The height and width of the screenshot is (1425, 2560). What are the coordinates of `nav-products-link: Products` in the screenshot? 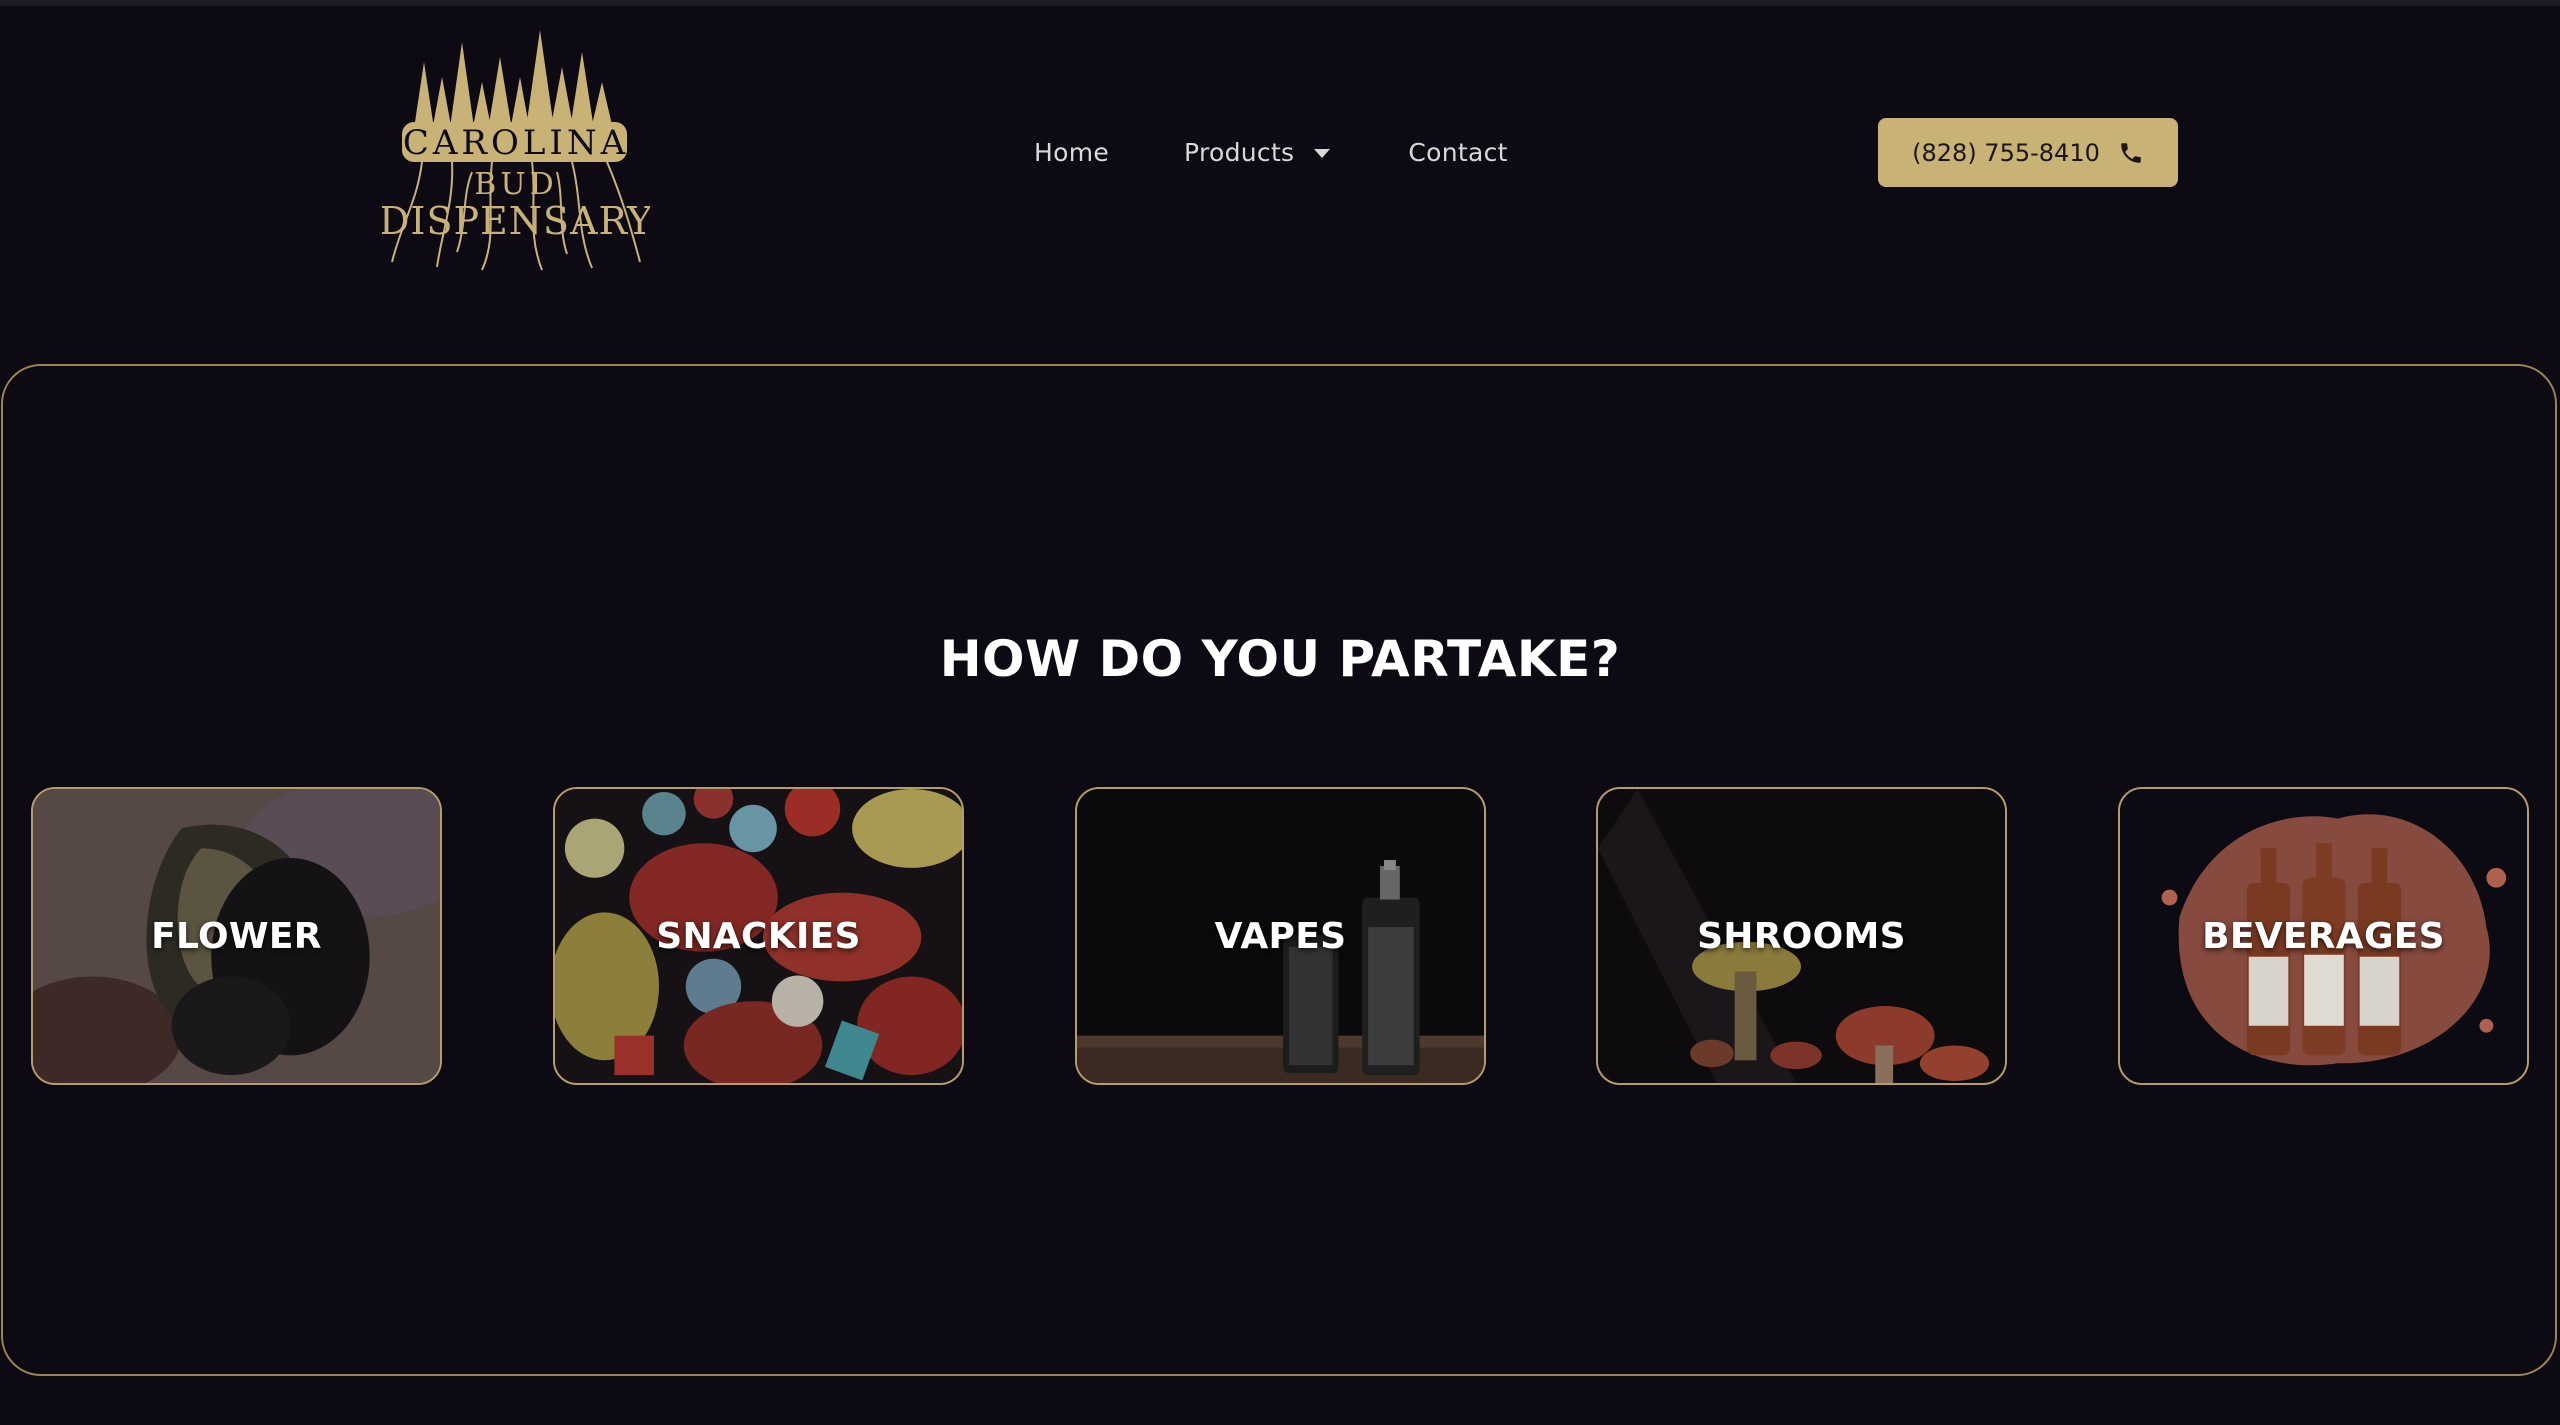 It's located at (1257, 152).